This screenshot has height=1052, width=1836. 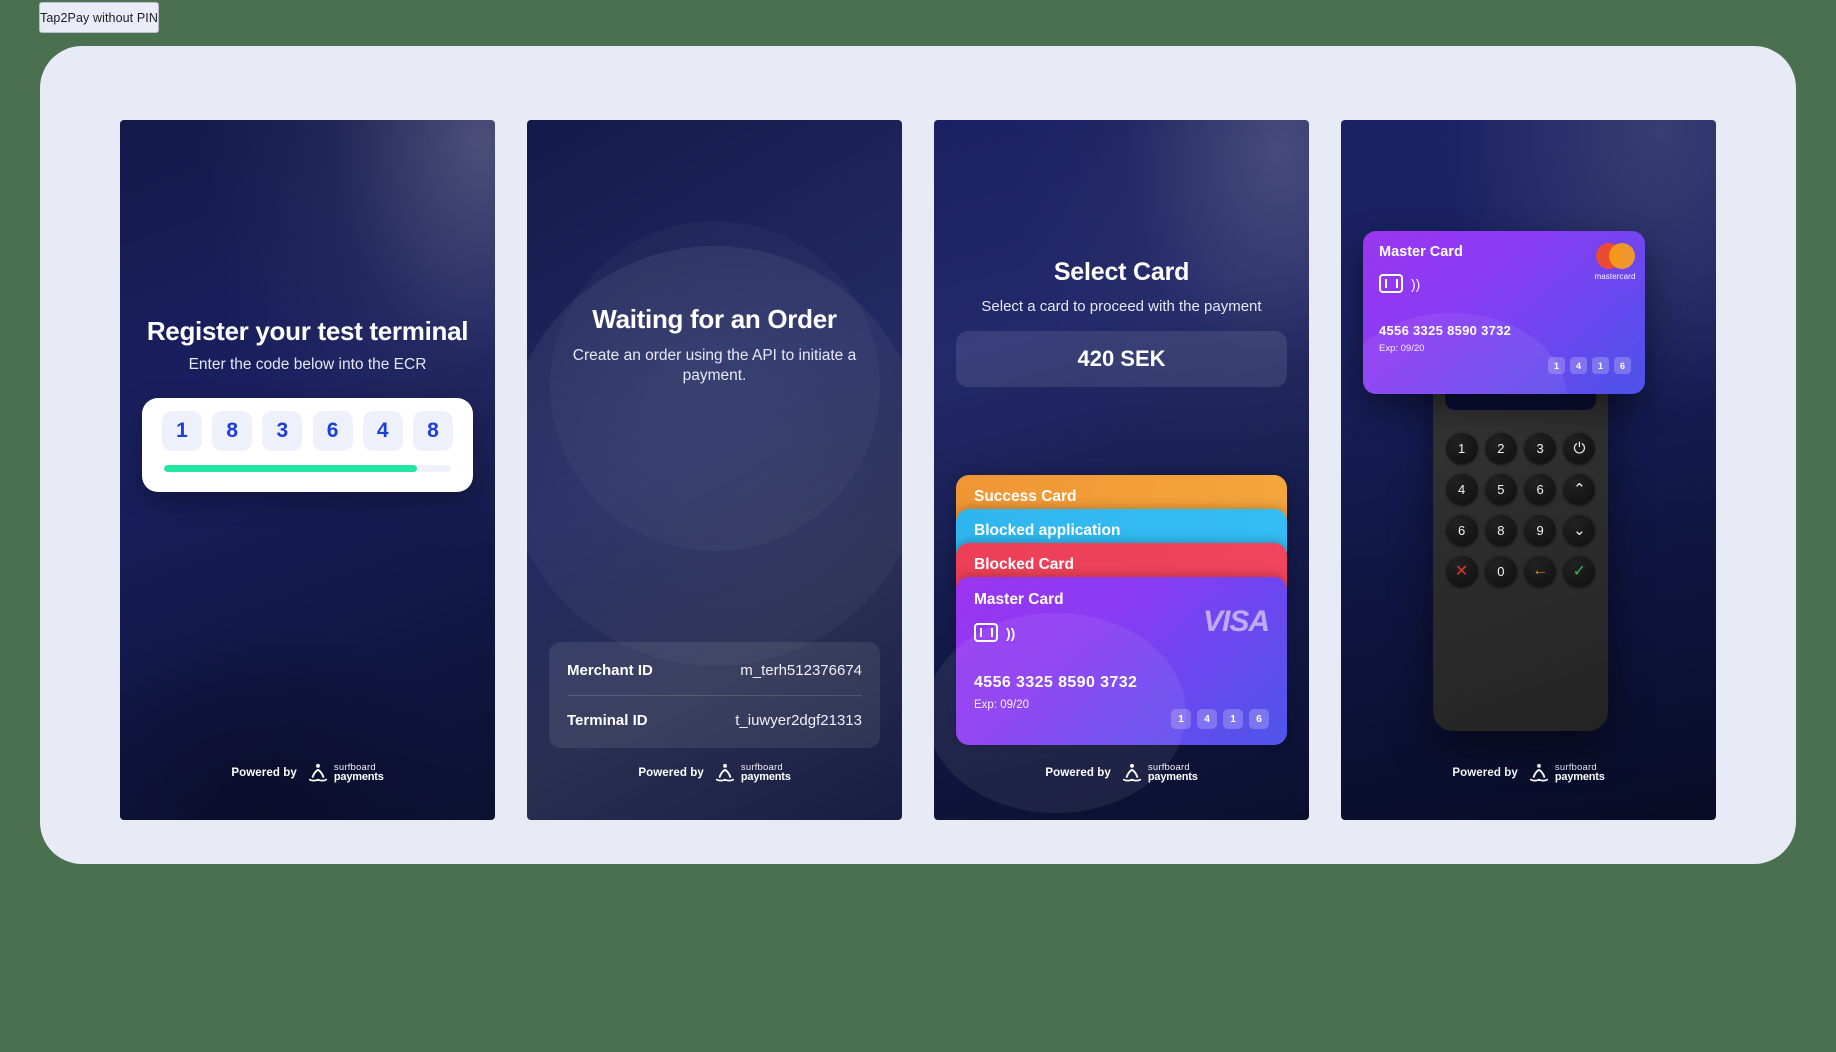 What do you see at coordinates (1579, 571) in the screenshot?
I see `terminal-key-confirm: ✓` at bounding box center [1579, 571].